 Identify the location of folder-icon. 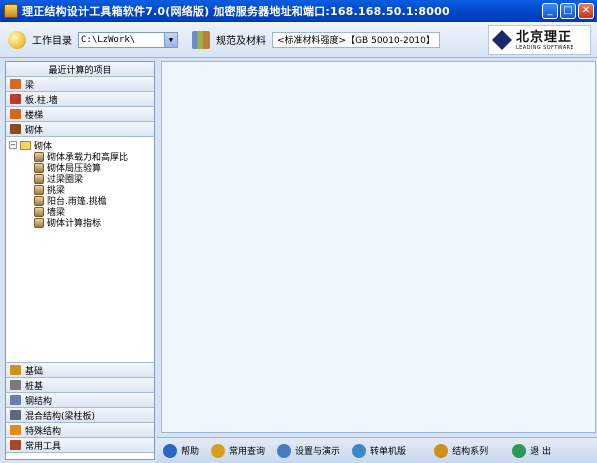
(17, 39).